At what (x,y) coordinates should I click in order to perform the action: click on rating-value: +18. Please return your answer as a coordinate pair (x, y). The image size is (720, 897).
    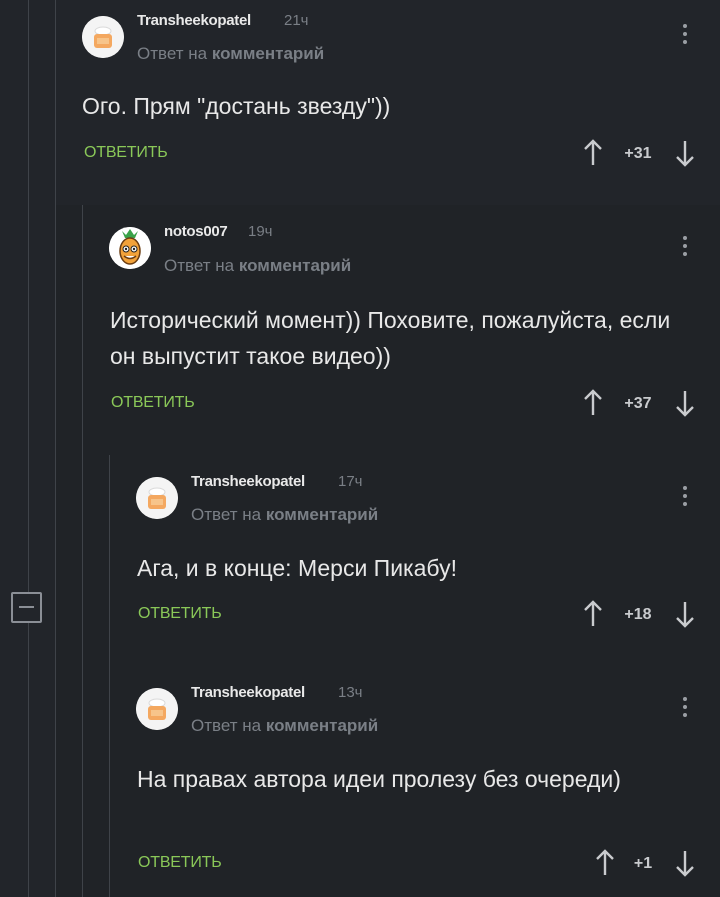
    Looking at the image, I should click on (638, 614).